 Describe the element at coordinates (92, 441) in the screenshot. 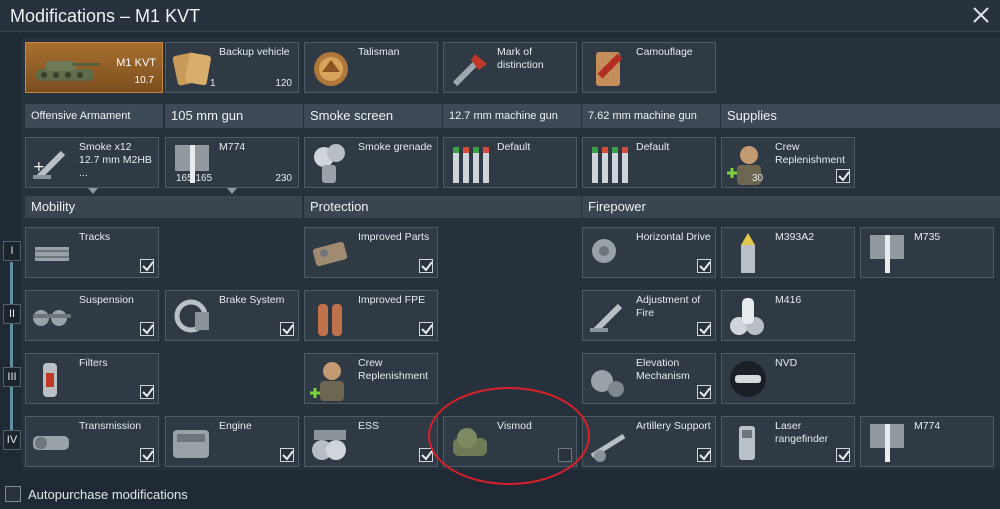

I see `mod-transmission-card: Transmission` at that location.